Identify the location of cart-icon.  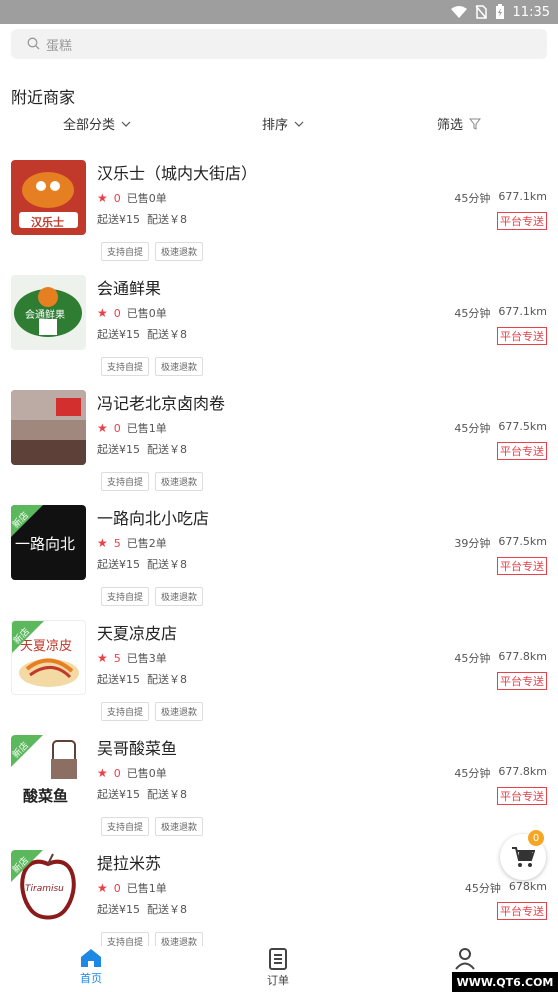
(523, 857).